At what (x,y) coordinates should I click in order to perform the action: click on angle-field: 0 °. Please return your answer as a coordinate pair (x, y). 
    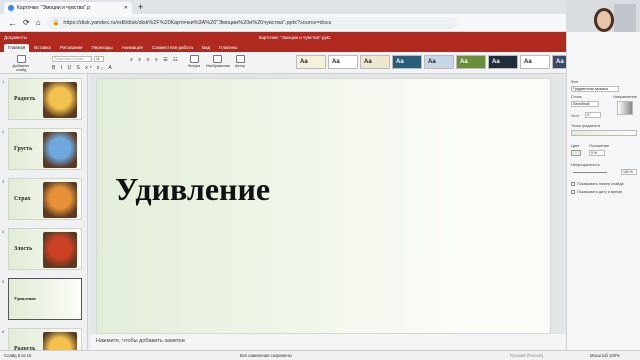
    Looking at the image, I should click on (593, 115).